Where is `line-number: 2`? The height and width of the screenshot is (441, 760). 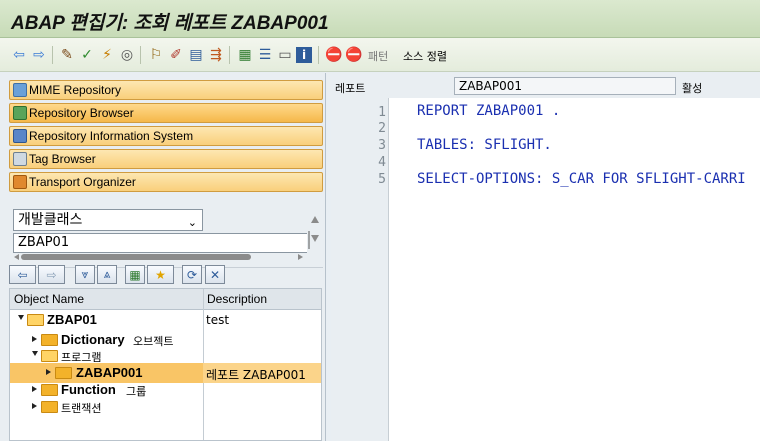
line-number: 2 is located at coordinates (382, 128).